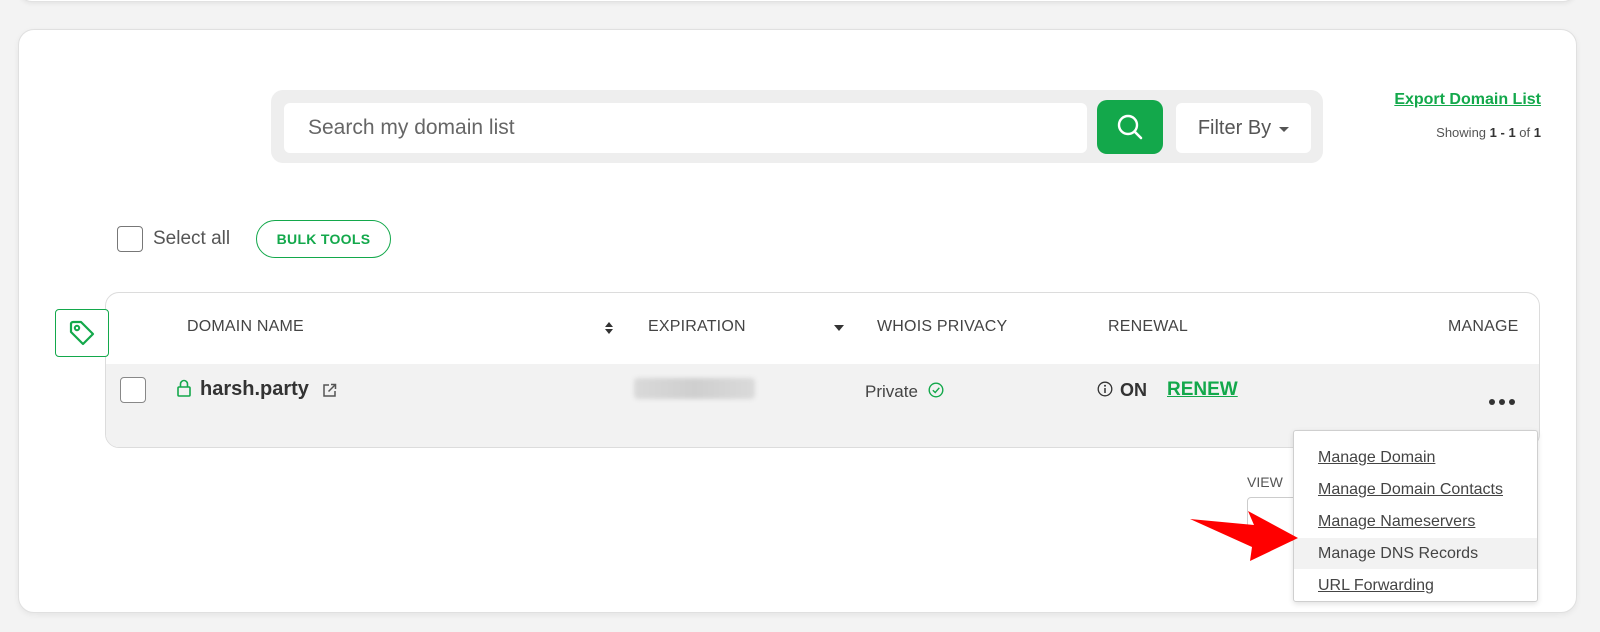 This screenshot has height=632, width=1600. I want to click on menu-item-manage-dns-records: Manage DNS Records, so click(1415, 553).